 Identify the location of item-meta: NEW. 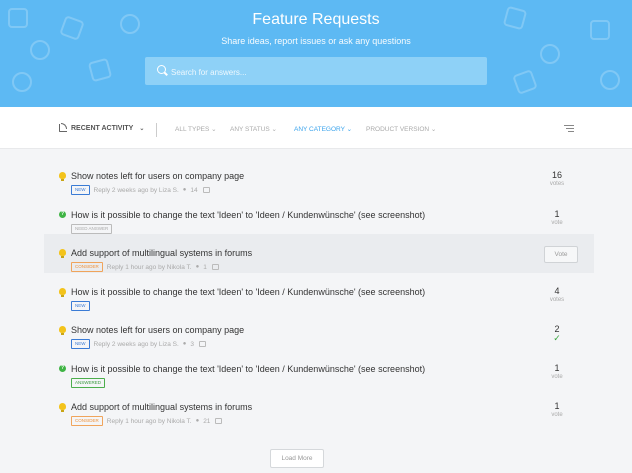
(80, 305).